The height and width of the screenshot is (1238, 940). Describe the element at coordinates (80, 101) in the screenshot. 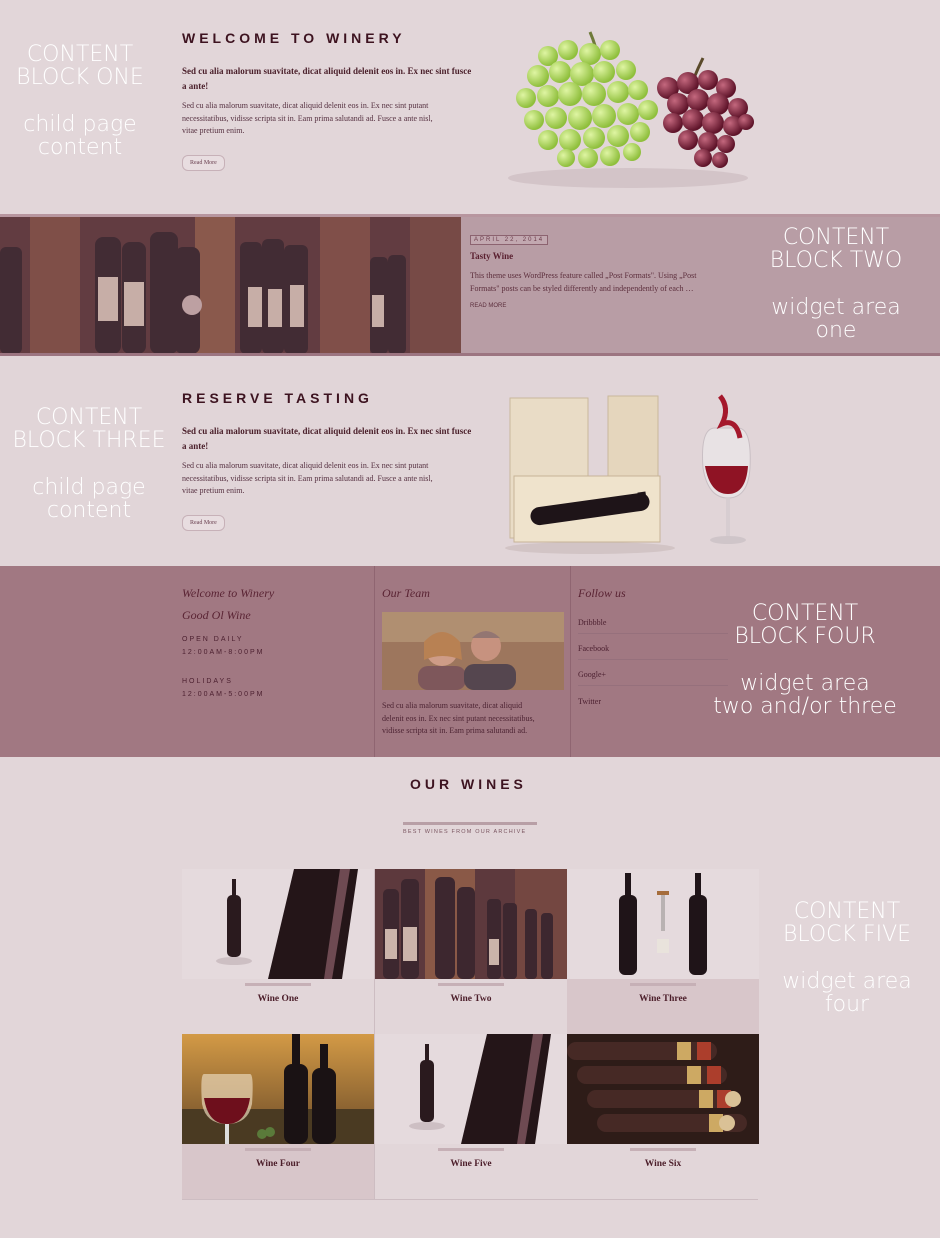

I see `block-one-label: CONTENT BLOCK ONE child page content` at that location.